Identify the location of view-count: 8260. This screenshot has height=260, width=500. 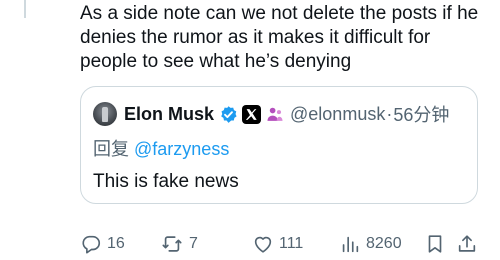
(384, 243).